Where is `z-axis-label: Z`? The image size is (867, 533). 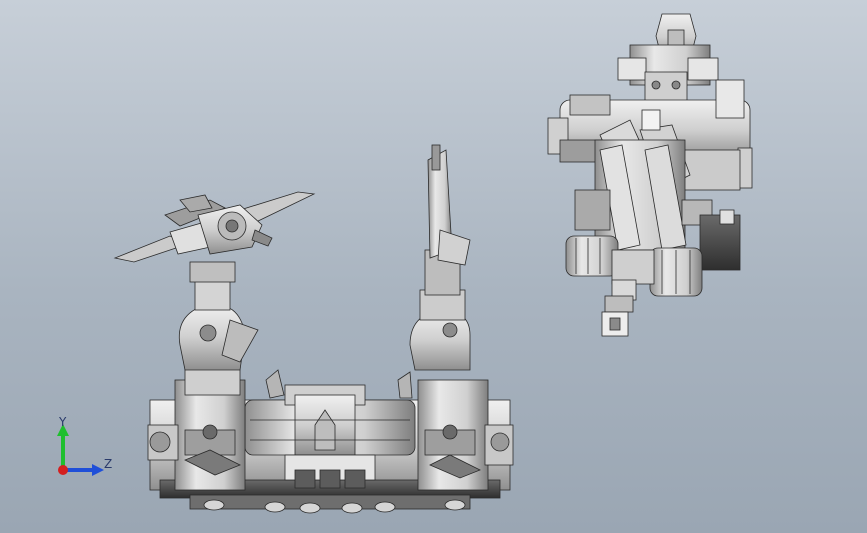
z-axis-label: Z is located at coordinates (108, 464).